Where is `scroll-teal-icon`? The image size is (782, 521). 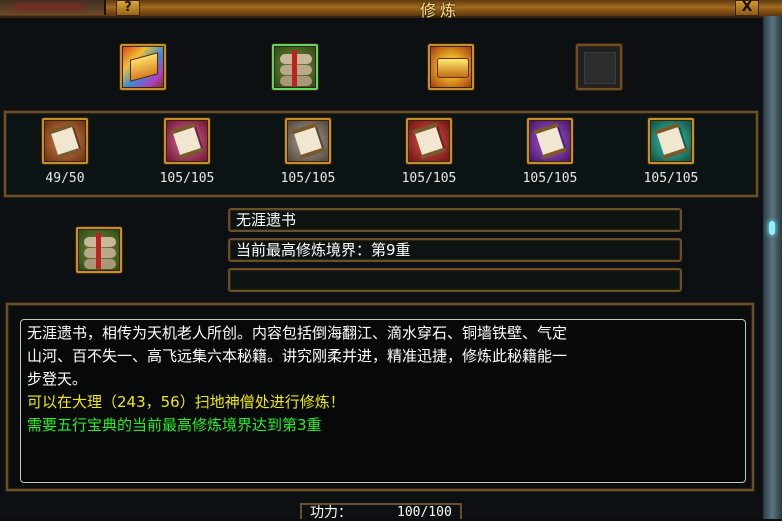
scroll-teal-icon is located at coordinates (671, 141).